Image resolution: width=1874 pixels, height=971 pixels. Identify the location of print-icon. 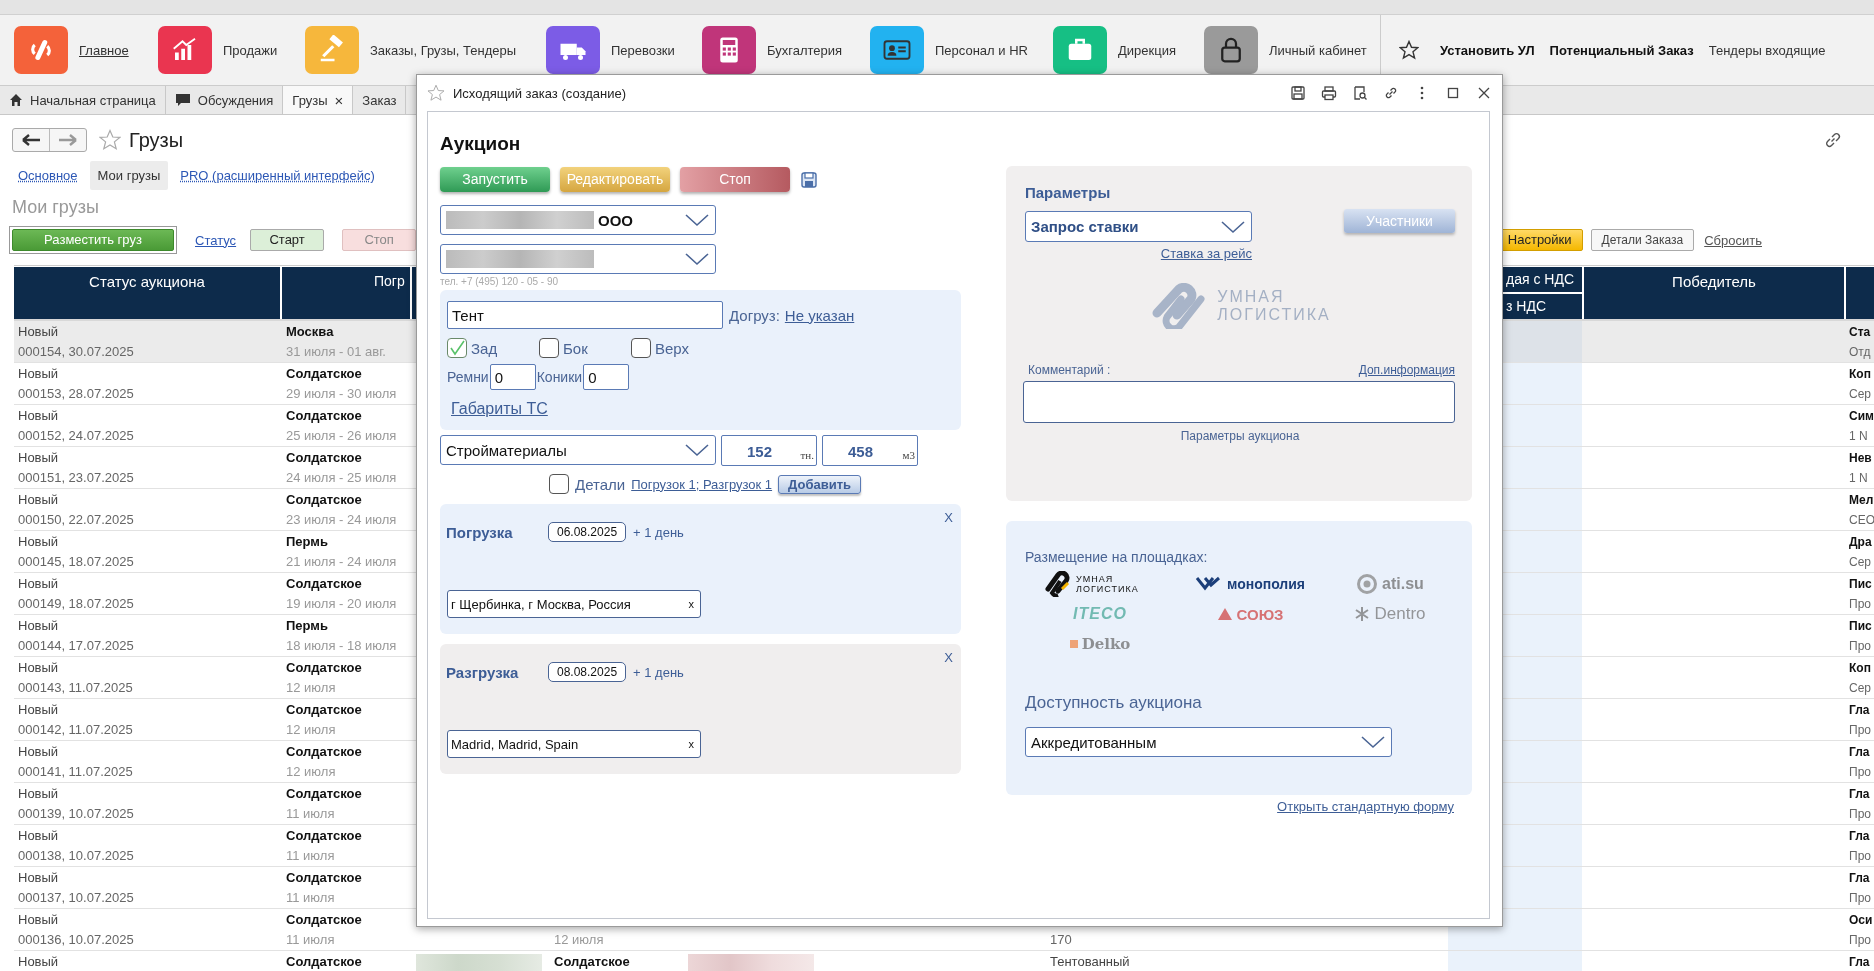
(1329, 93).